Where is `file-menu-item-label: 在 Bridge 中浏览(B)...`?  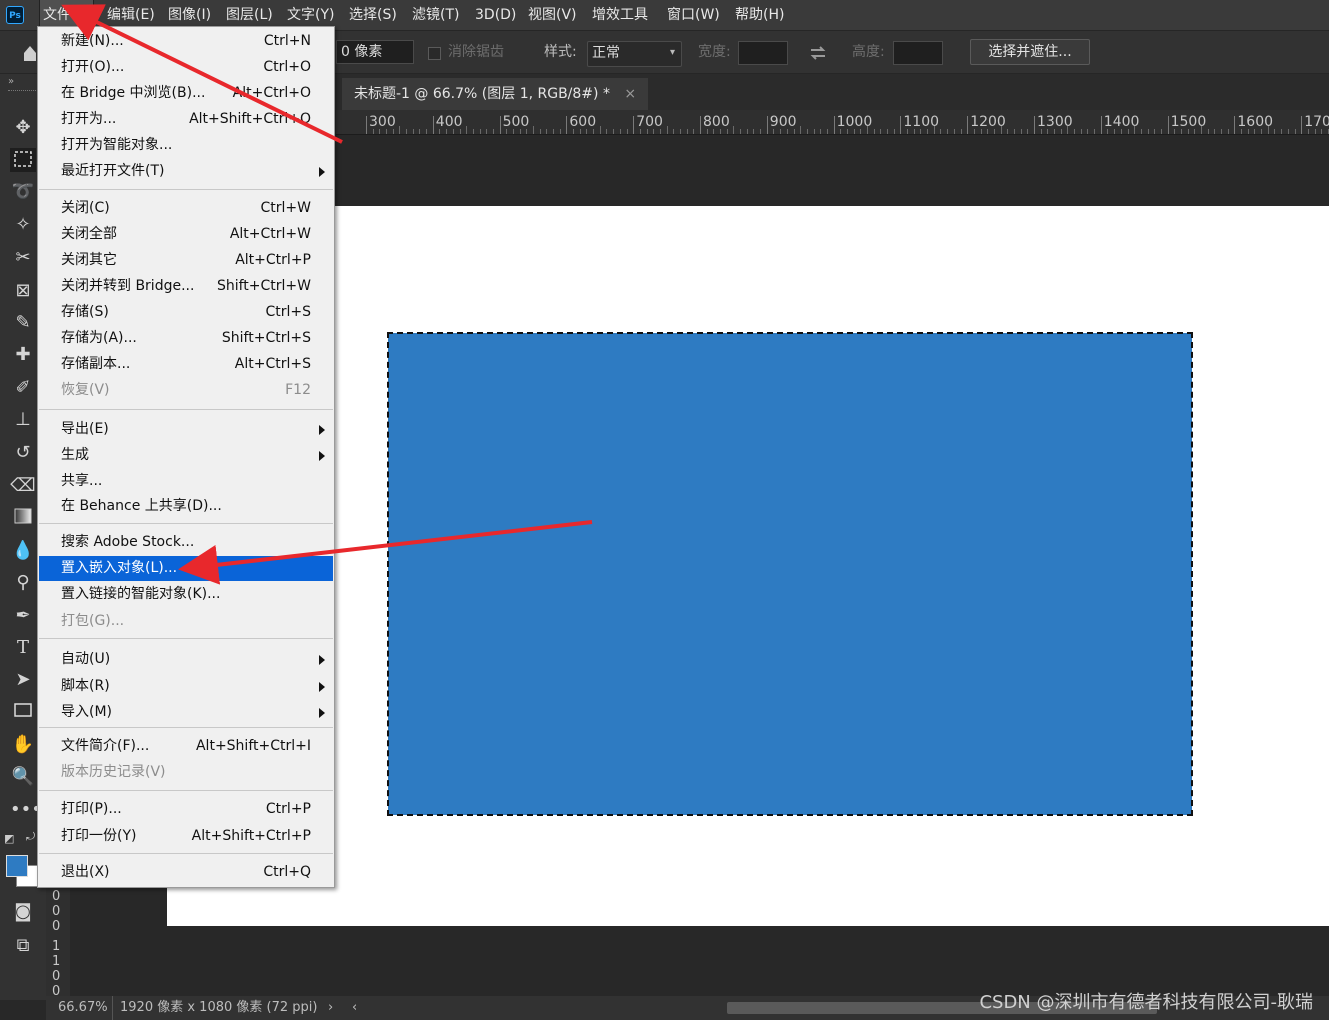
file-menu-item-label: 在 Bridge 中浏览(B)... is located at coordinates (133, 93).